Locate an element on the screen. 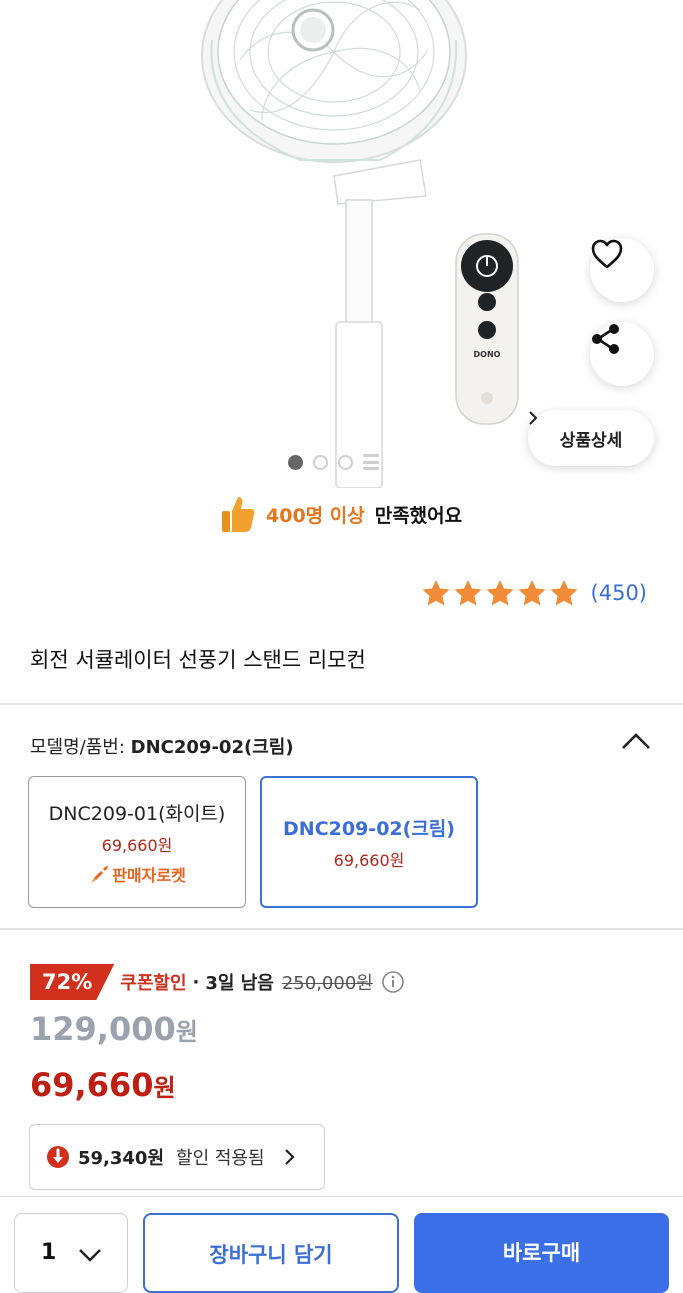 This screenshot has width=683, height=1293. coupon-label: 쿠폰할인 is located at coordinates (153, 983).